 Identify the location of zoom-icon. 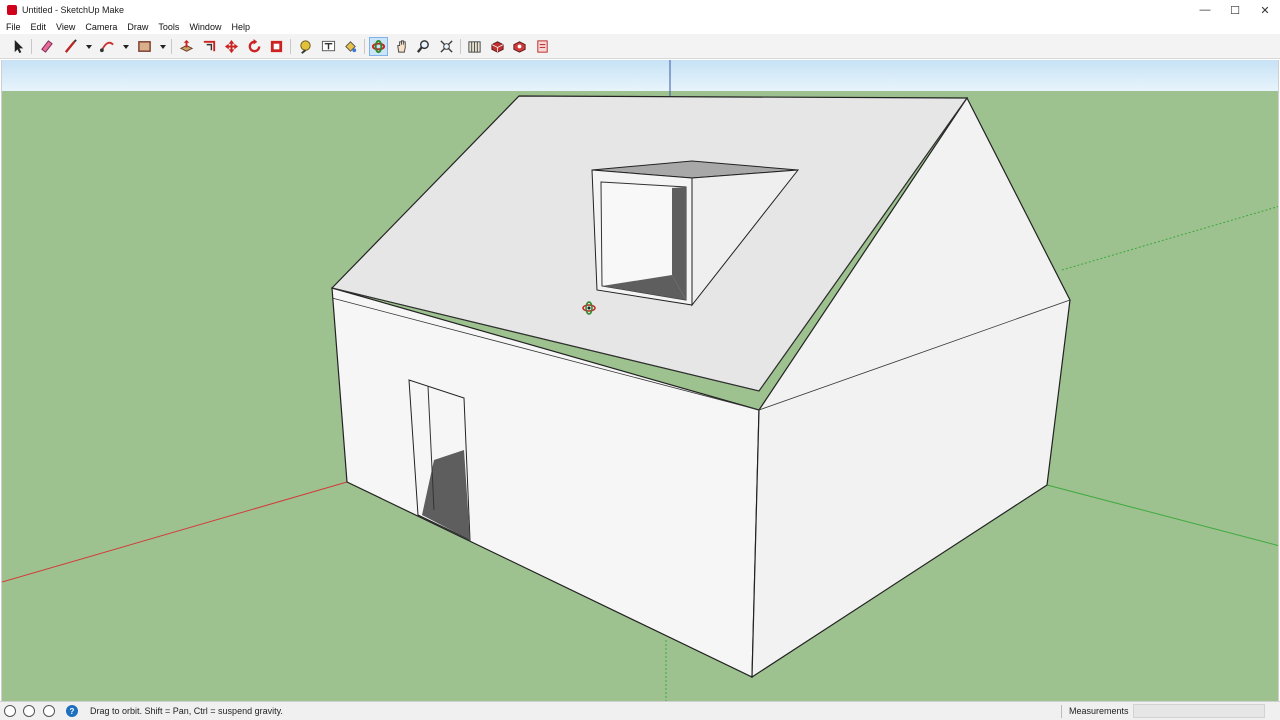
(422, 46).